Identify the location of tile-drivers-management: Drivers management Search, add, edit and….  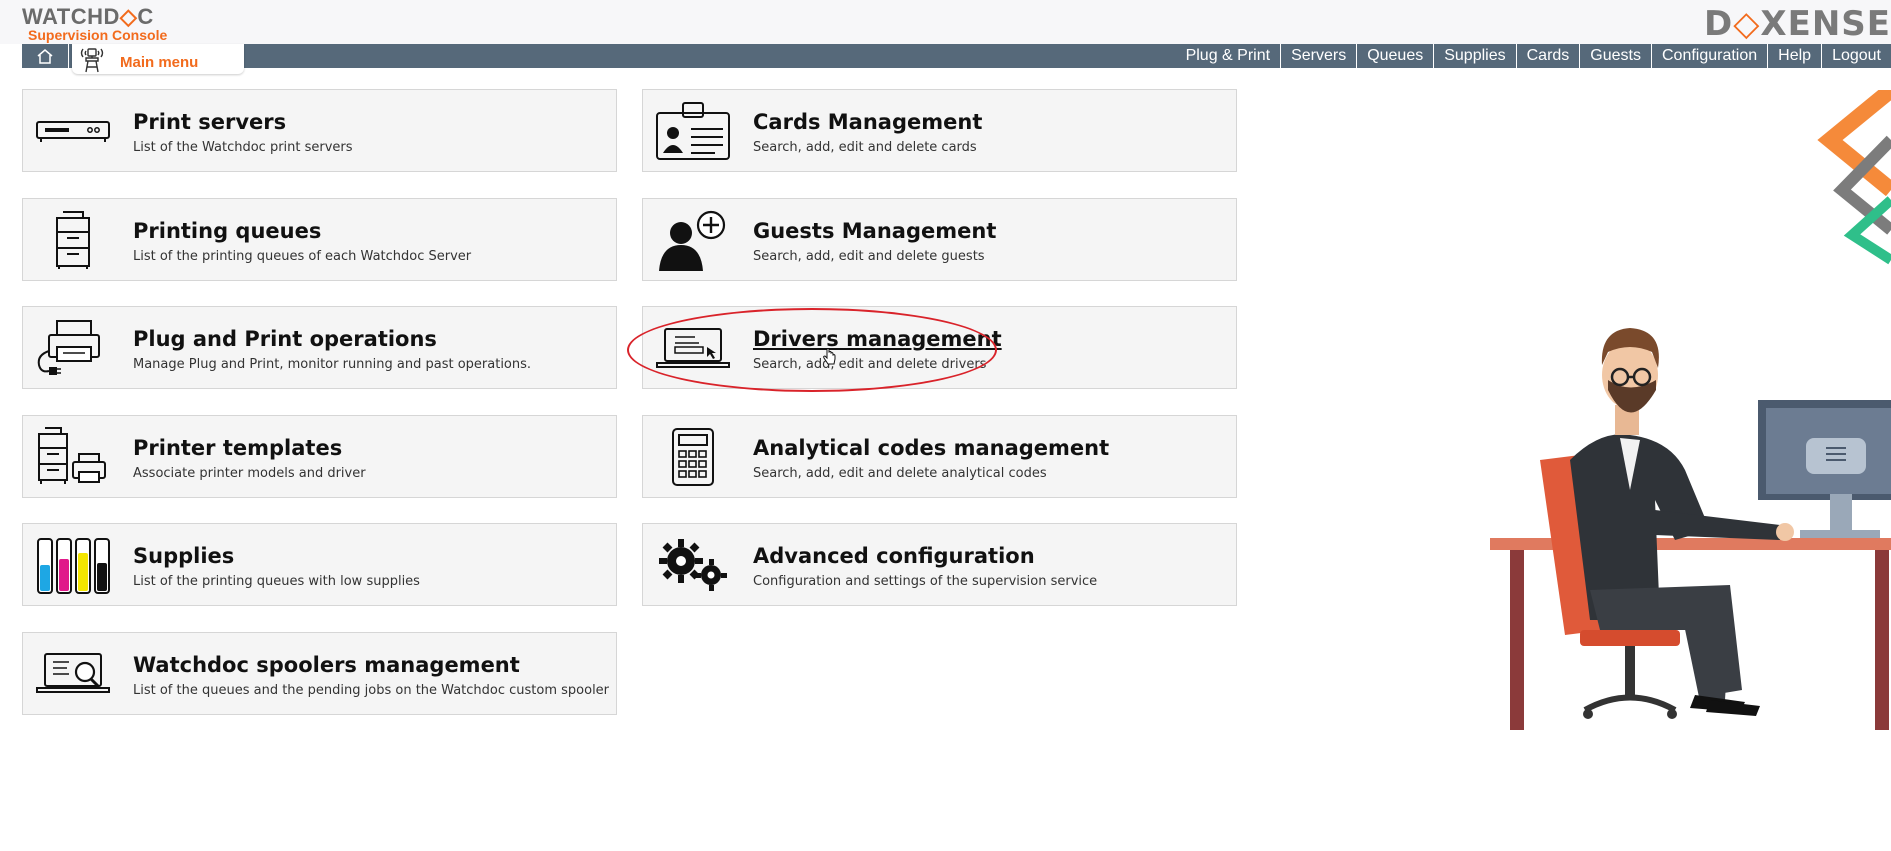
(939, 347).